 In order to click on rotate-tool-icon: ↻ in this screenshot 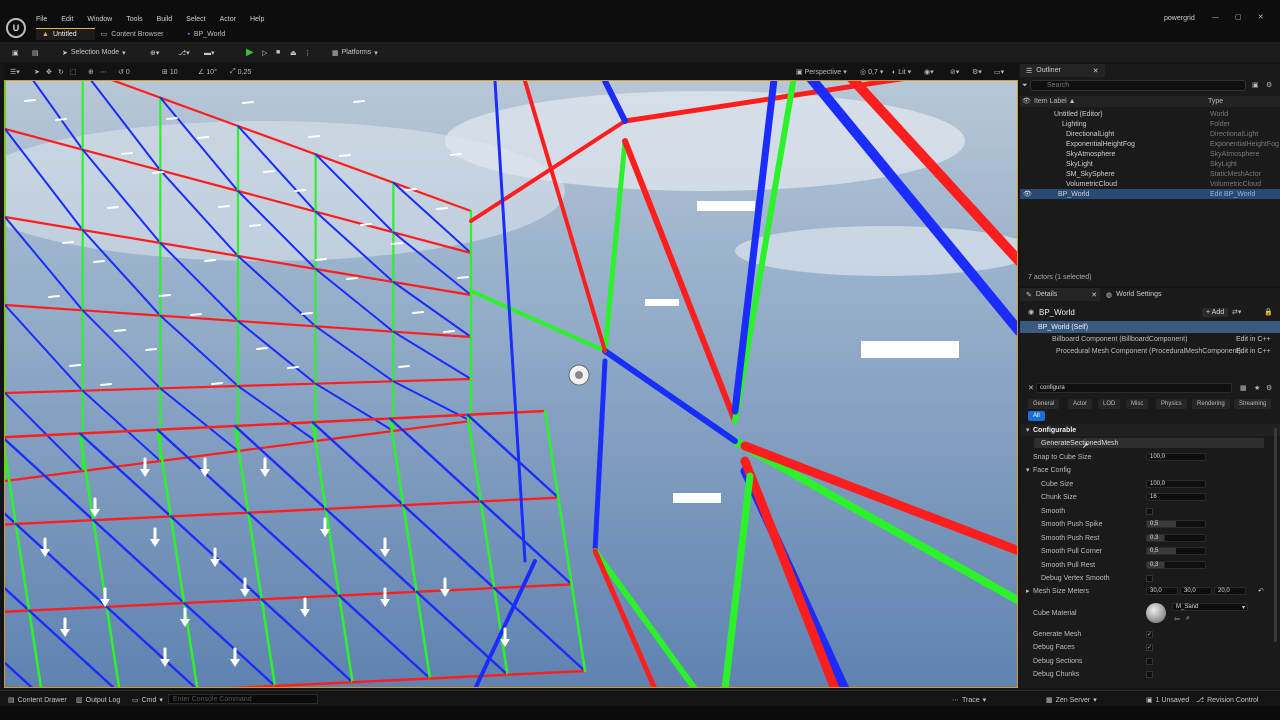, I will do `click(61, 72)`.